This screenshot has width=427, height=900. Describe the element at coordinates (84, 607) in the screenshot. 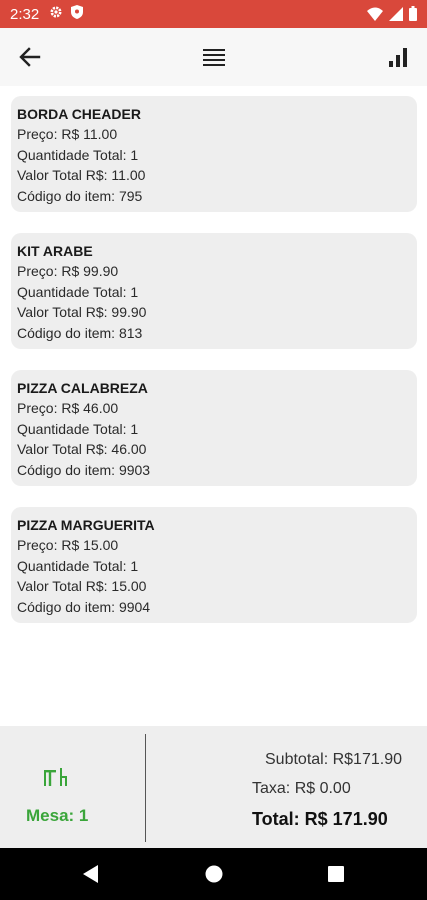

I see `item-code: Código do item: 9904` at that location.